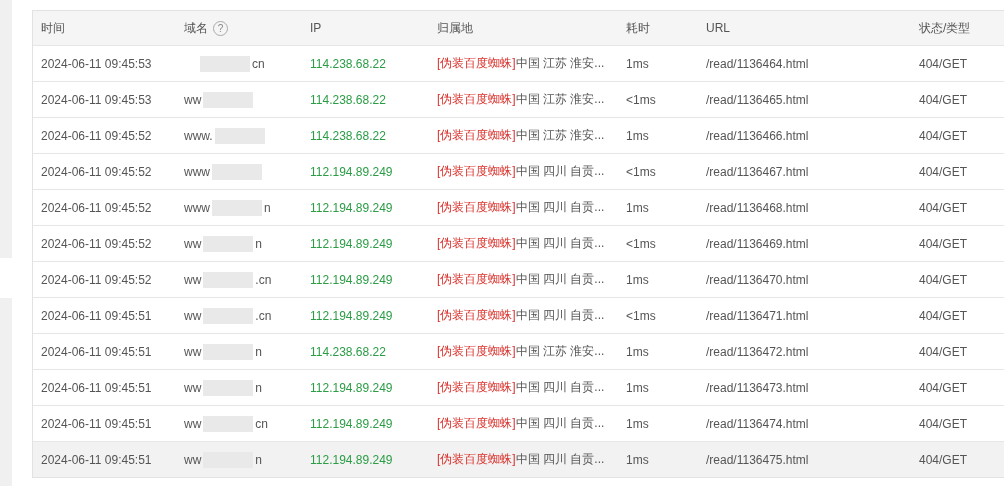 Image resolution: width=1004 pixels, height=486 pixels. I want to click on url-text: /read/1136475.html, so click(757, 459).